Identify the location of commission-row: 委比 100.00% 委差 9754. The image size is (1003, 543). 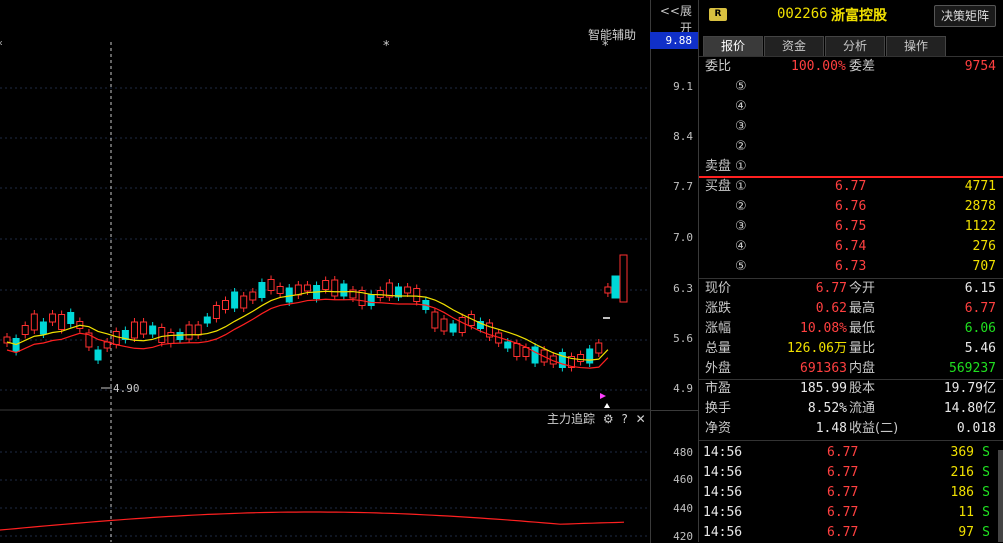
(851, 67).